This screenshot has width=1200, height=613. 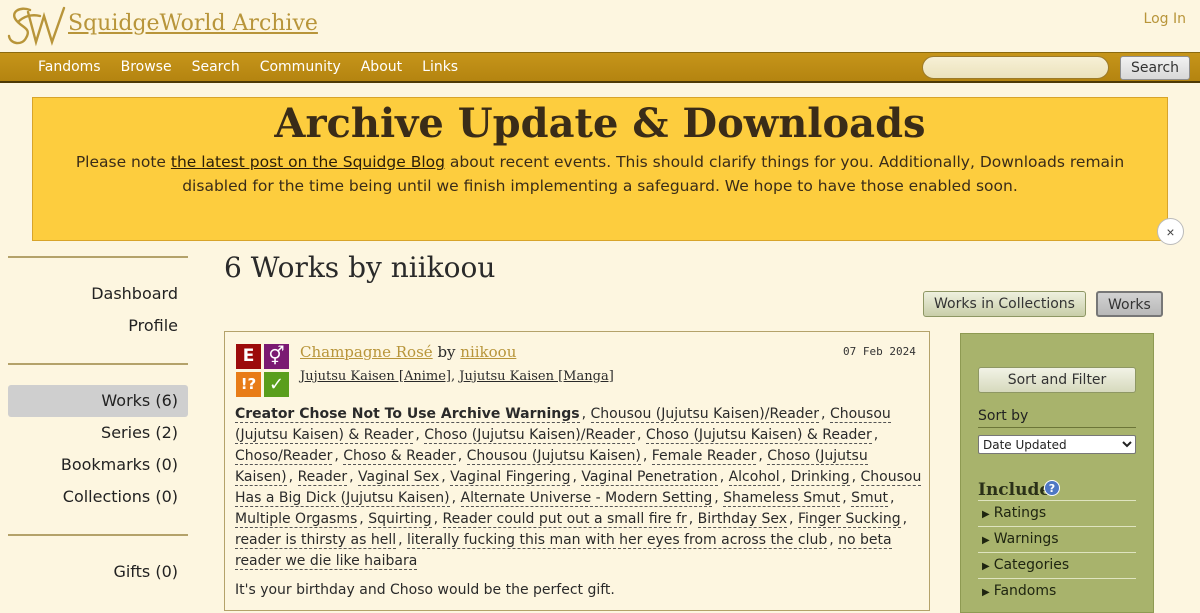 What do you see at coordinates (446, 352) in the screenshot?
I see `by-label: by` at bounding box center [446, 352].